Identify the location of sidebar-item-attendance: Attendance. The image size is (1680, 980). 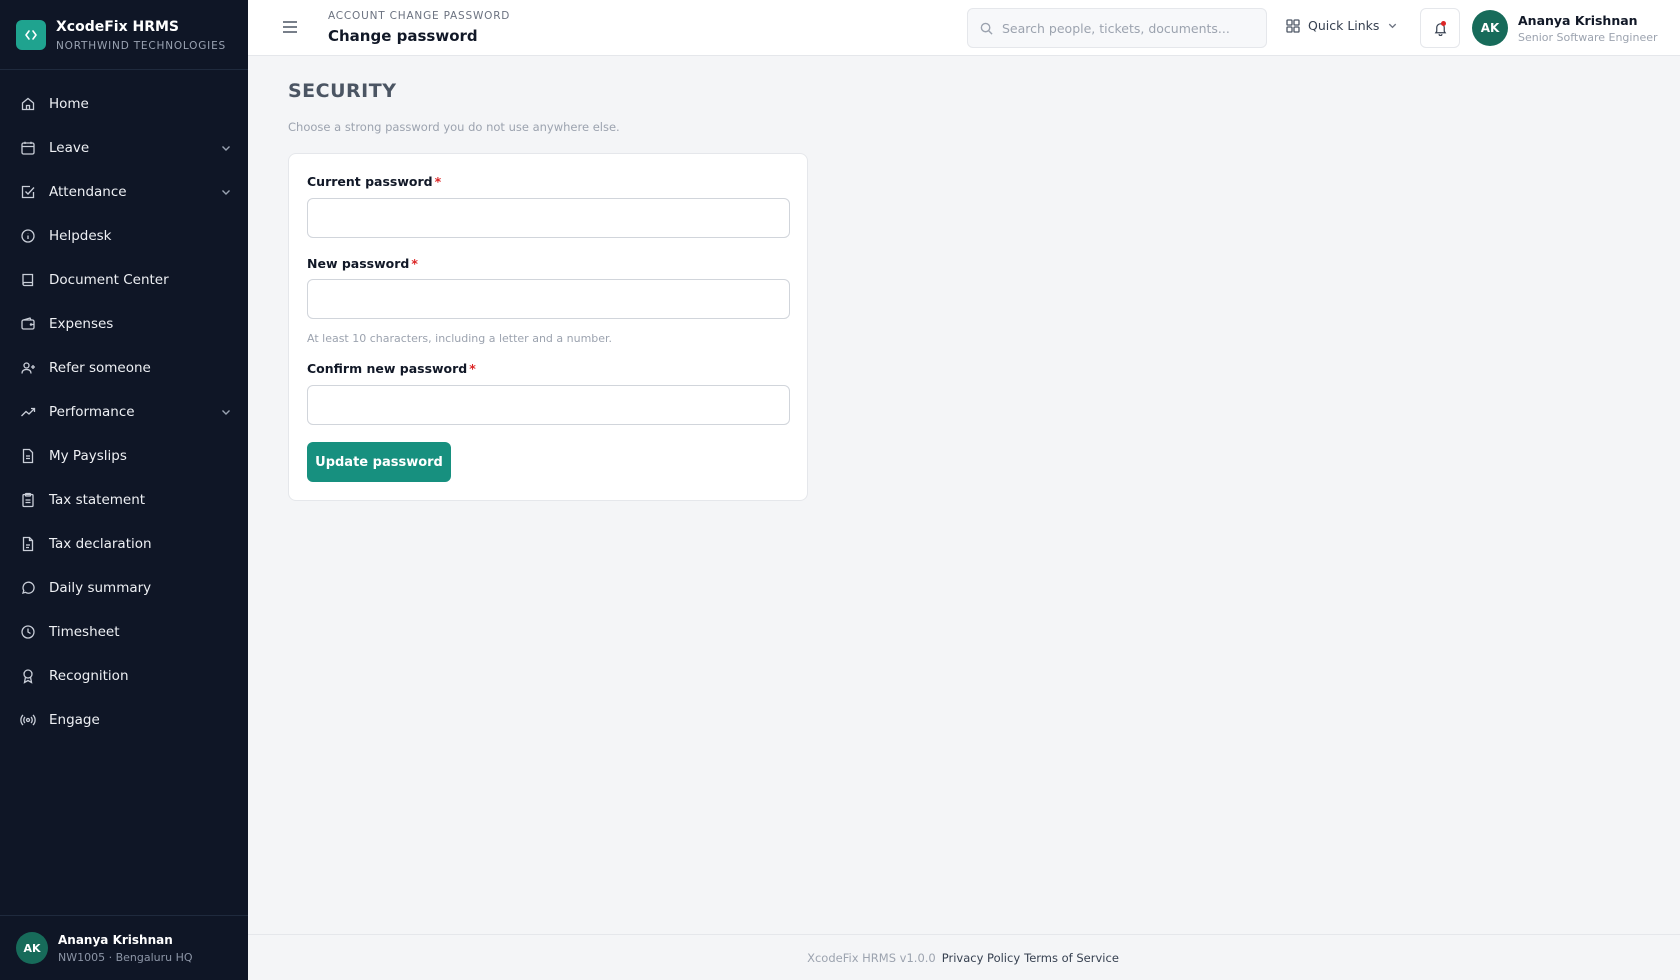
(124, 192).